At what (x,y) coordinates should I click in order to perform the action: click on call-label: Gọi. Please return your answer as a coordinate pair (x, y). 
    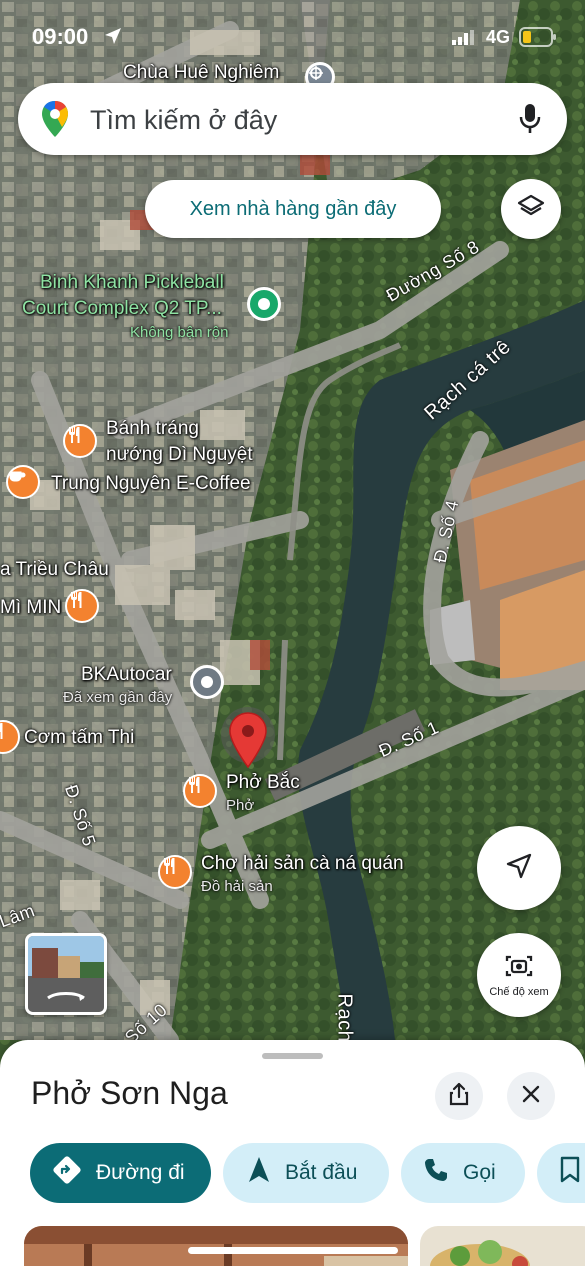
    Looking at the image, I should click on (479, 1172).